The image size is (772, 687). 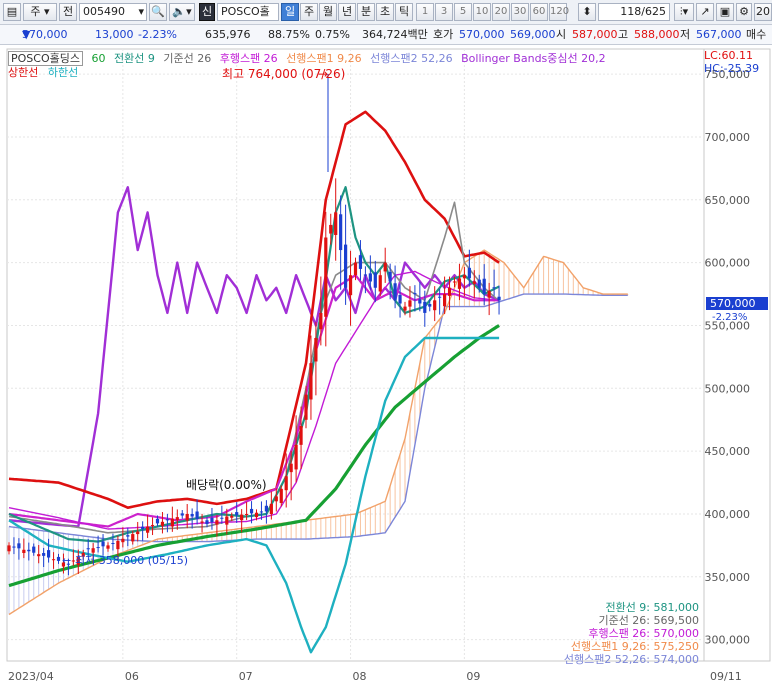 I want to click on mode-a-label: 주, so click(x=35, y=11).